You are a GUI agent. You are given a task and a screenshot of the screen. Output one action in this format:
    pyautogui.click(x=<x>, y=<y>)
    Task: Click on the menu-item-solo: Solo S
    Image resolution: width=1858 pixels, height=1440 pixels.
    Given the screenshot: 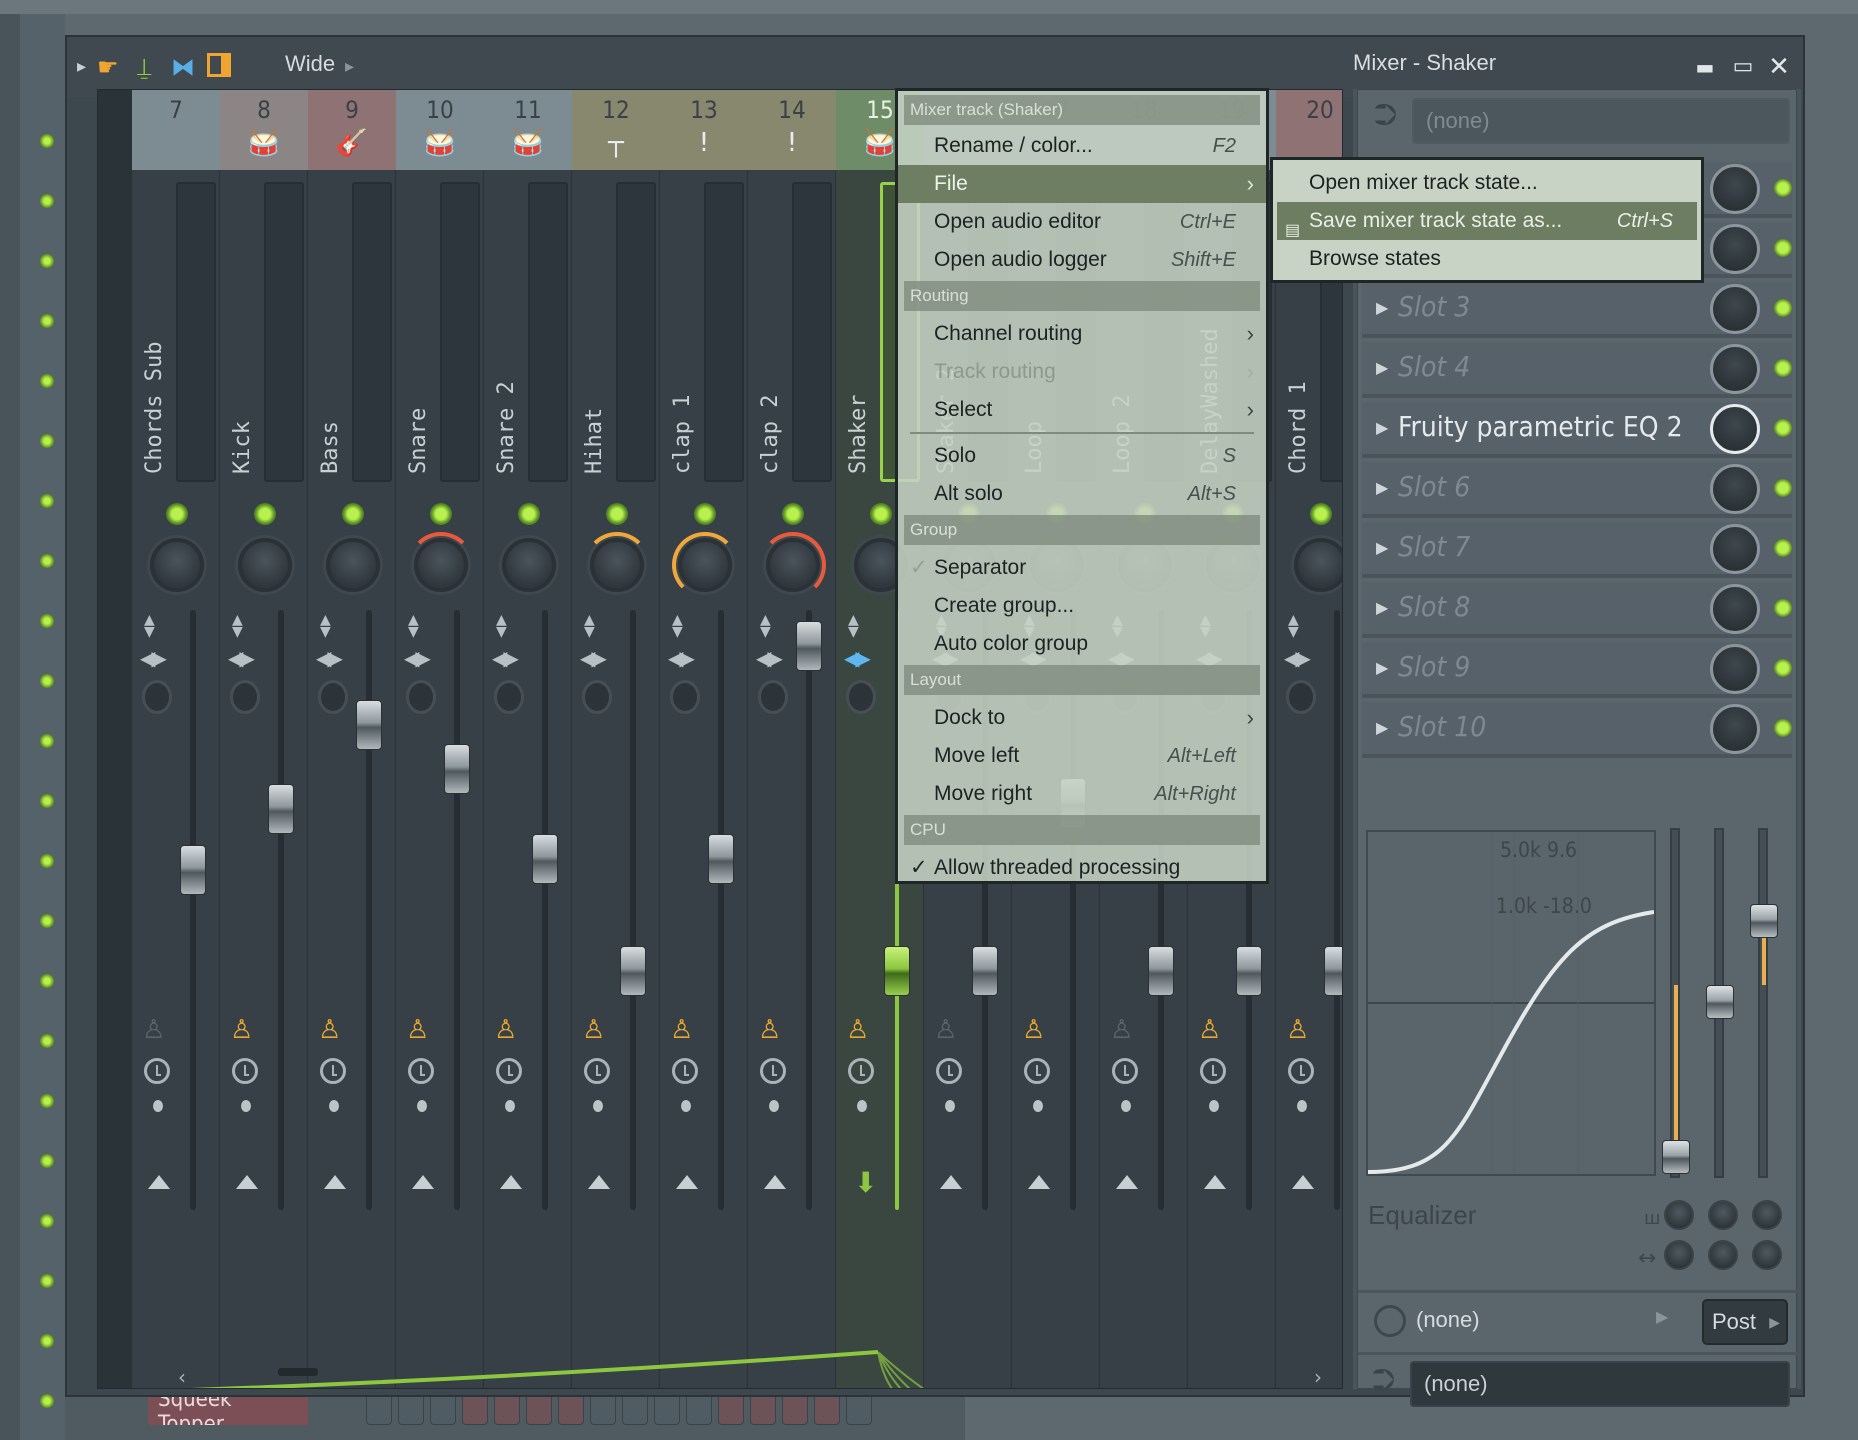 What is the action you would take?
    pyautogui.click(x=1082, y=456)
    